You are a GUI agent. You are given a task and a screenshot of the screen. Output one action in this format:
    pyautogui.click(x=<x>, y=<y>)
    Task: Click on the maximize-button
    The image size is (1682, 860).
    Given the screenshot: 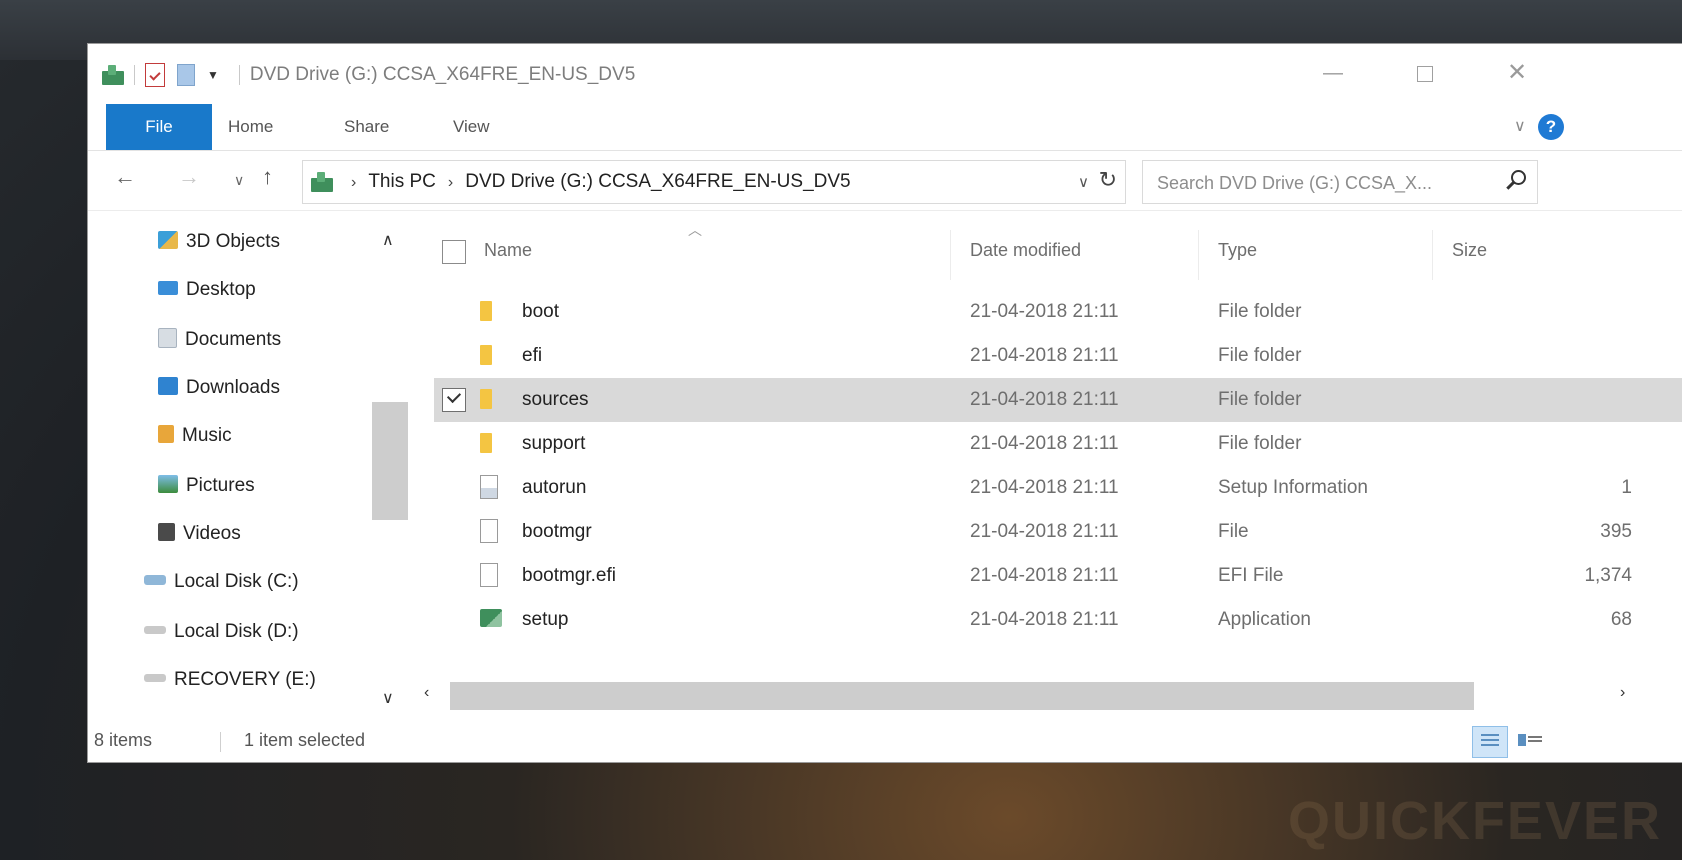 What is the action you would take?
    pyautogui.click(x=1425, y=73)
    